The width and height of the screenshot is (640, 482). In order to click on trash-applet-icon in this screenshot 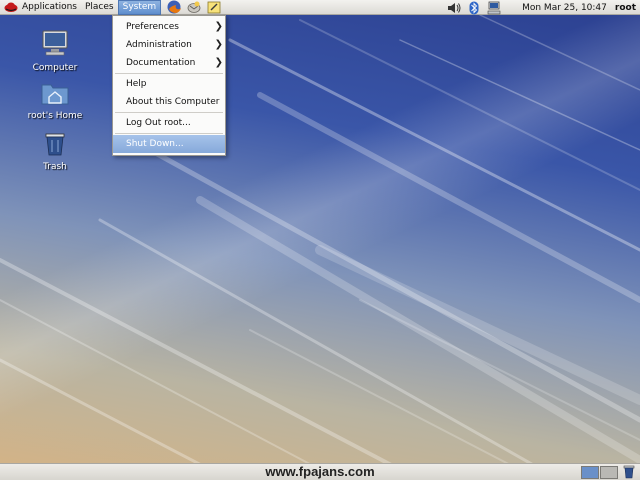, I will do `click(629, 472)`.